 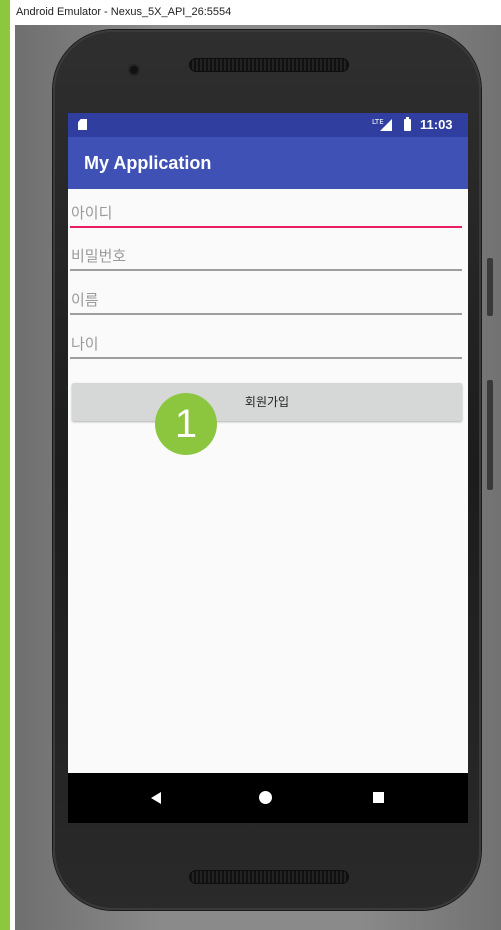 I want to click on password-input-placeholder: 비밀번호, so click(x=99, y=256).